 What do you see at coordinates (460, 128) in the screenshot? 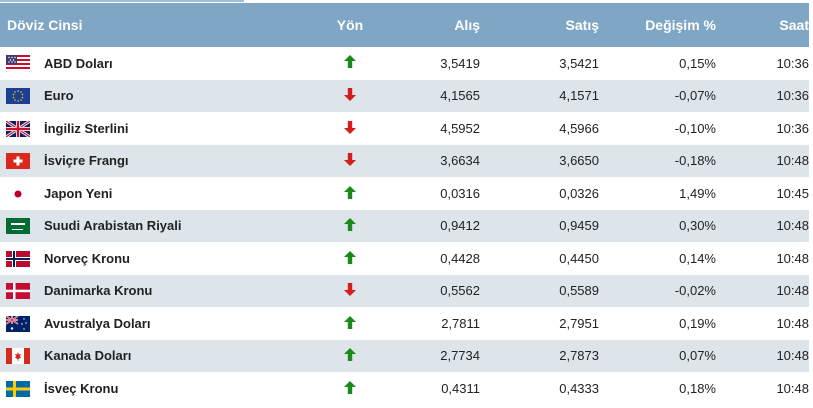
I see `buy-value: 4,5952` at bounding box center [460, 128].